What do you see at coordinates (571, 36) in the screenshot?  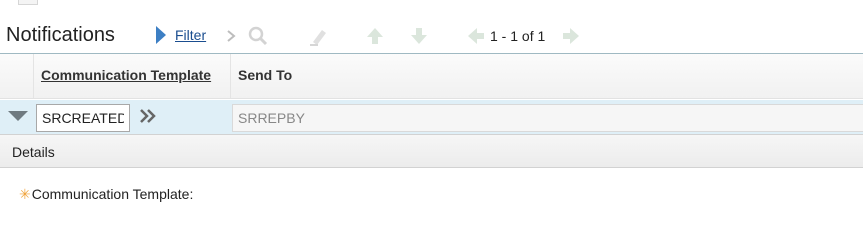 I see `arrow-right-icon` at bounding box center [571, 36].